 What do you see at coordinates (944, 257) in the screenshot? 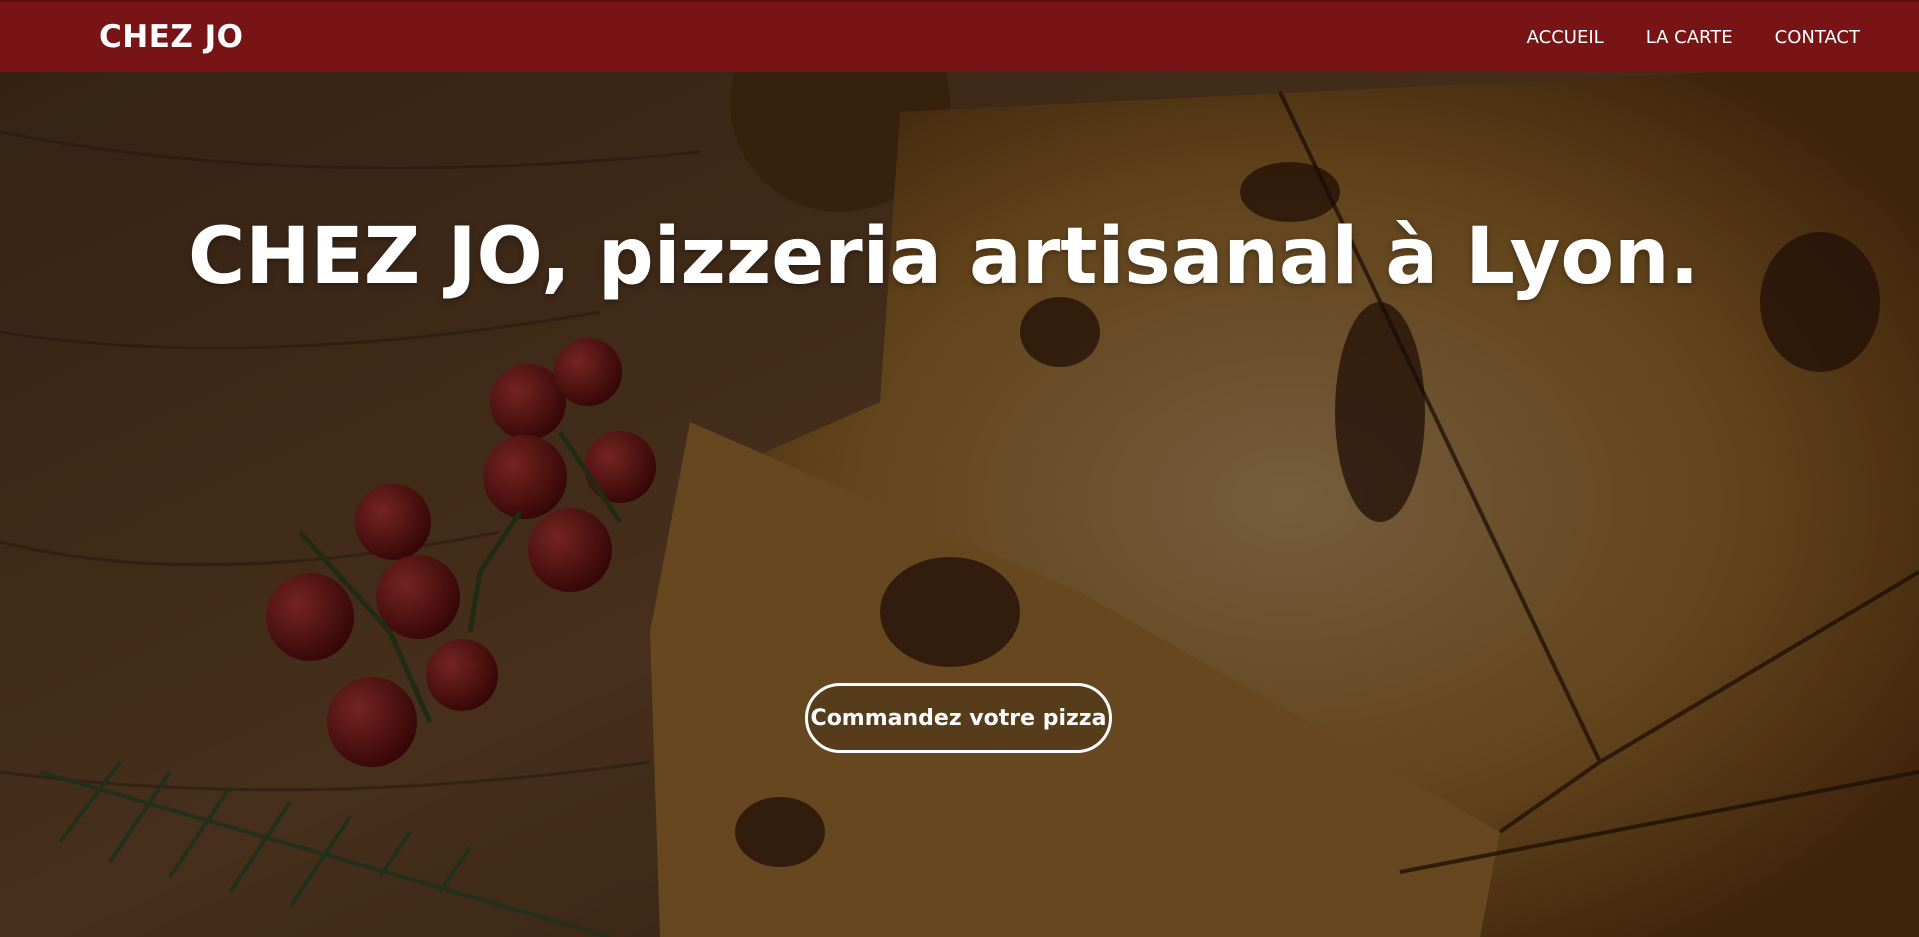
I see `hero-title: CHEZ JO, pizzeria artisanal à Lyon.` at bounding box center [944, 257].